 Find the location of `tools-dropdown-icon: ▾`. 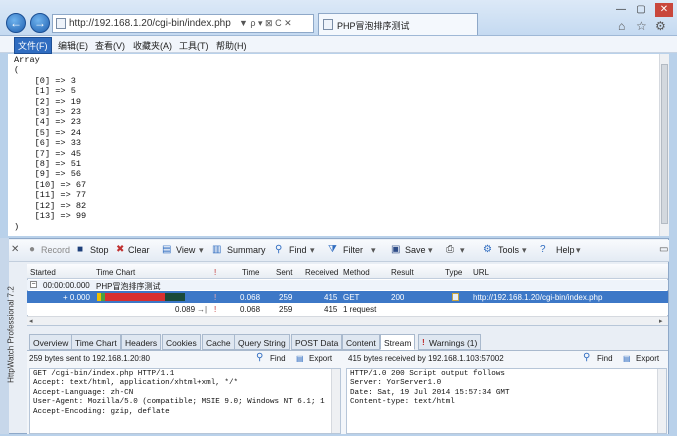

tools-dropdown-icon: ▾ is located at coordinates (524, 250).